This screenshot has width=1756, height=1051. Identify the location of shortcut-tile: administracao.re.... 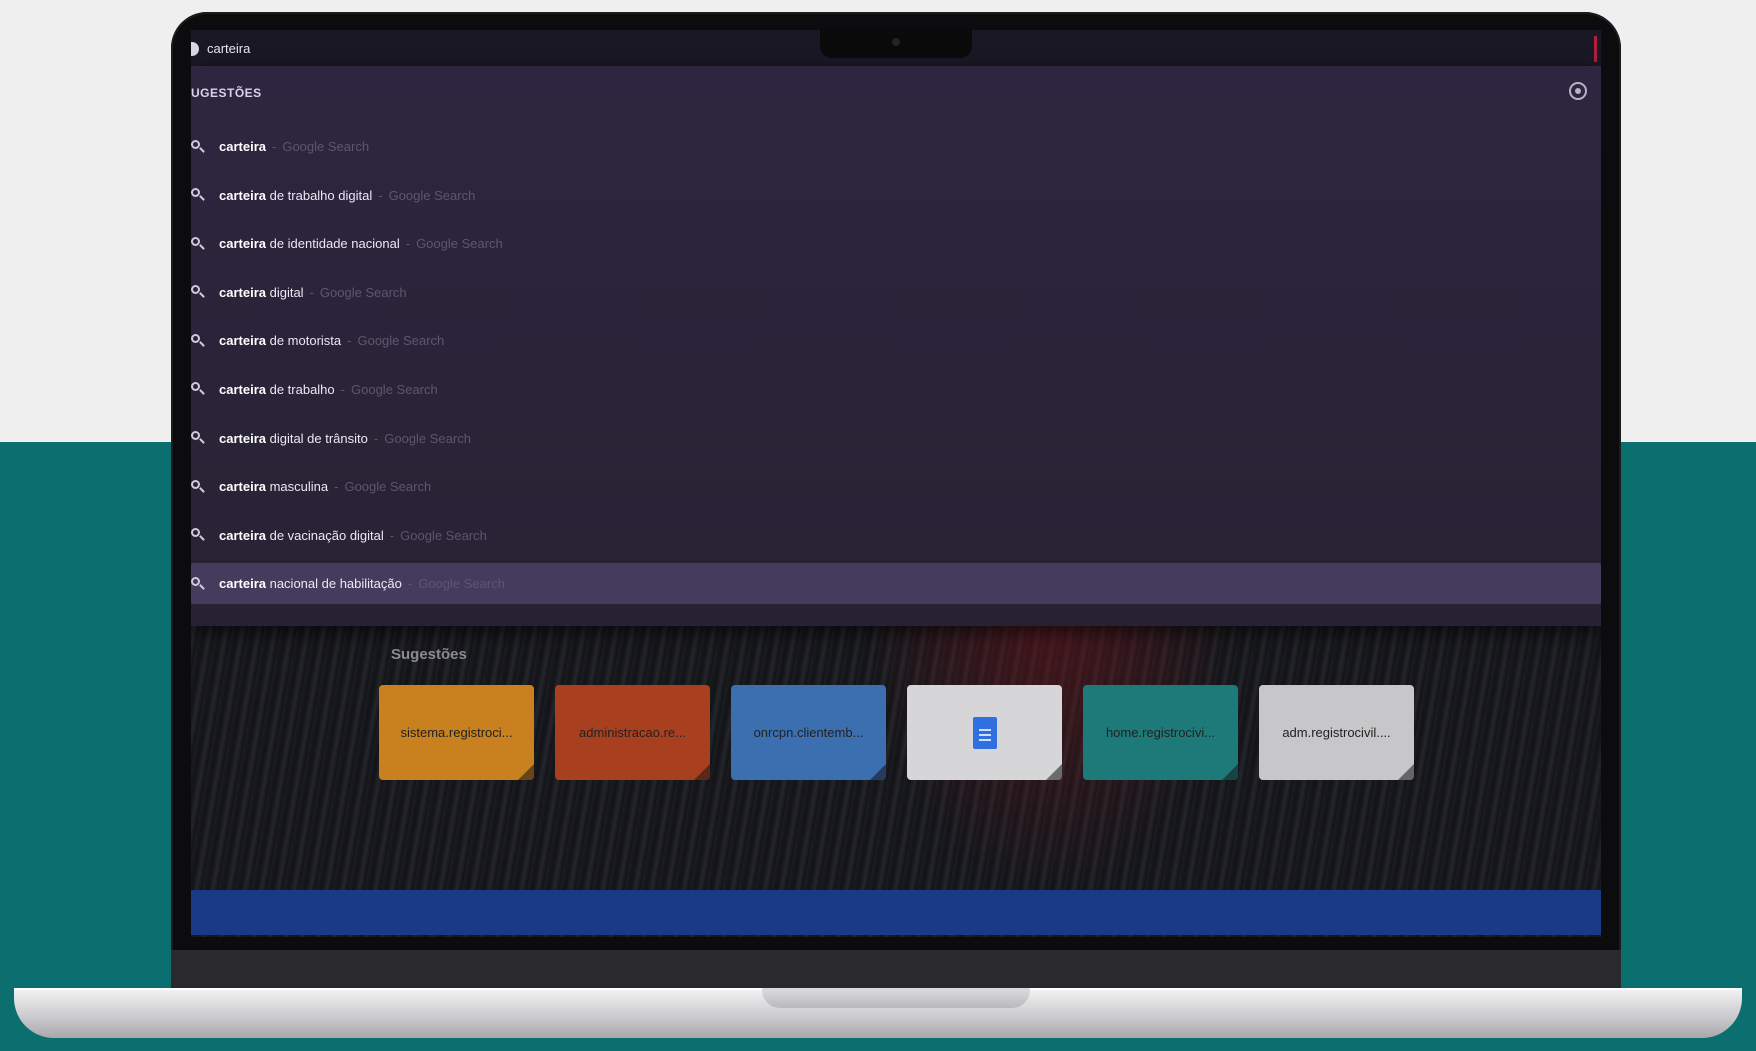
(632, 732).